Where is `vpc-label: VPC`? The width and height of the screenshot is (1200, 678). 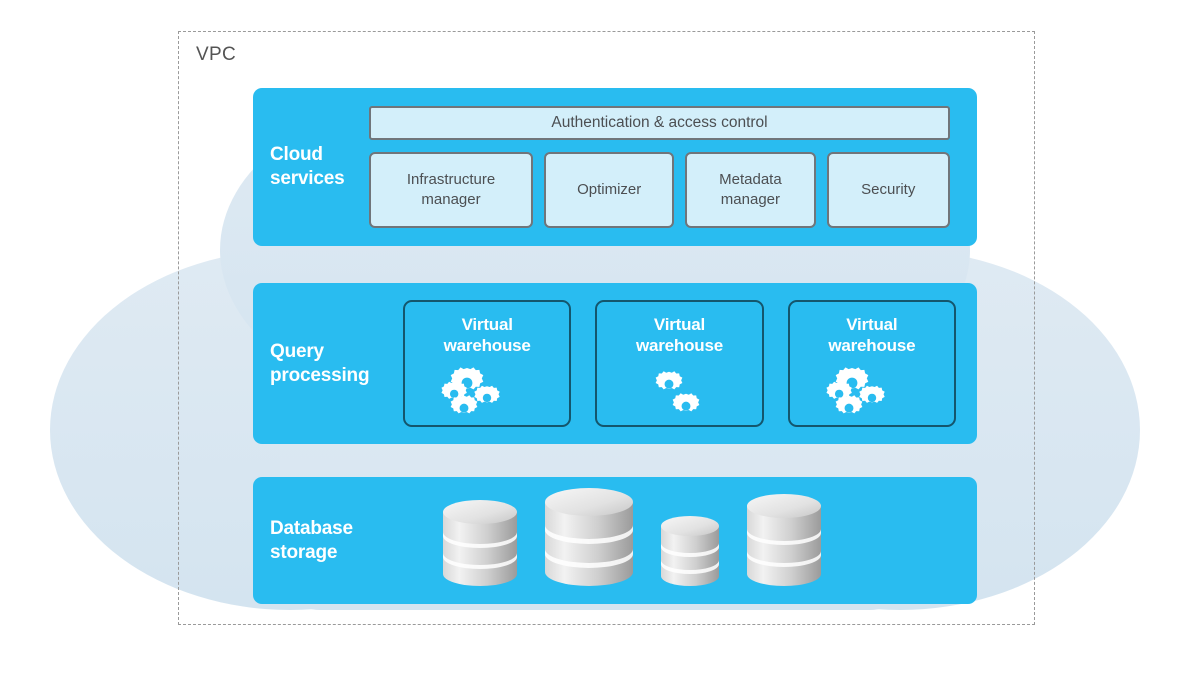 vpc-label: VPC is located at coordinates (216, 54).